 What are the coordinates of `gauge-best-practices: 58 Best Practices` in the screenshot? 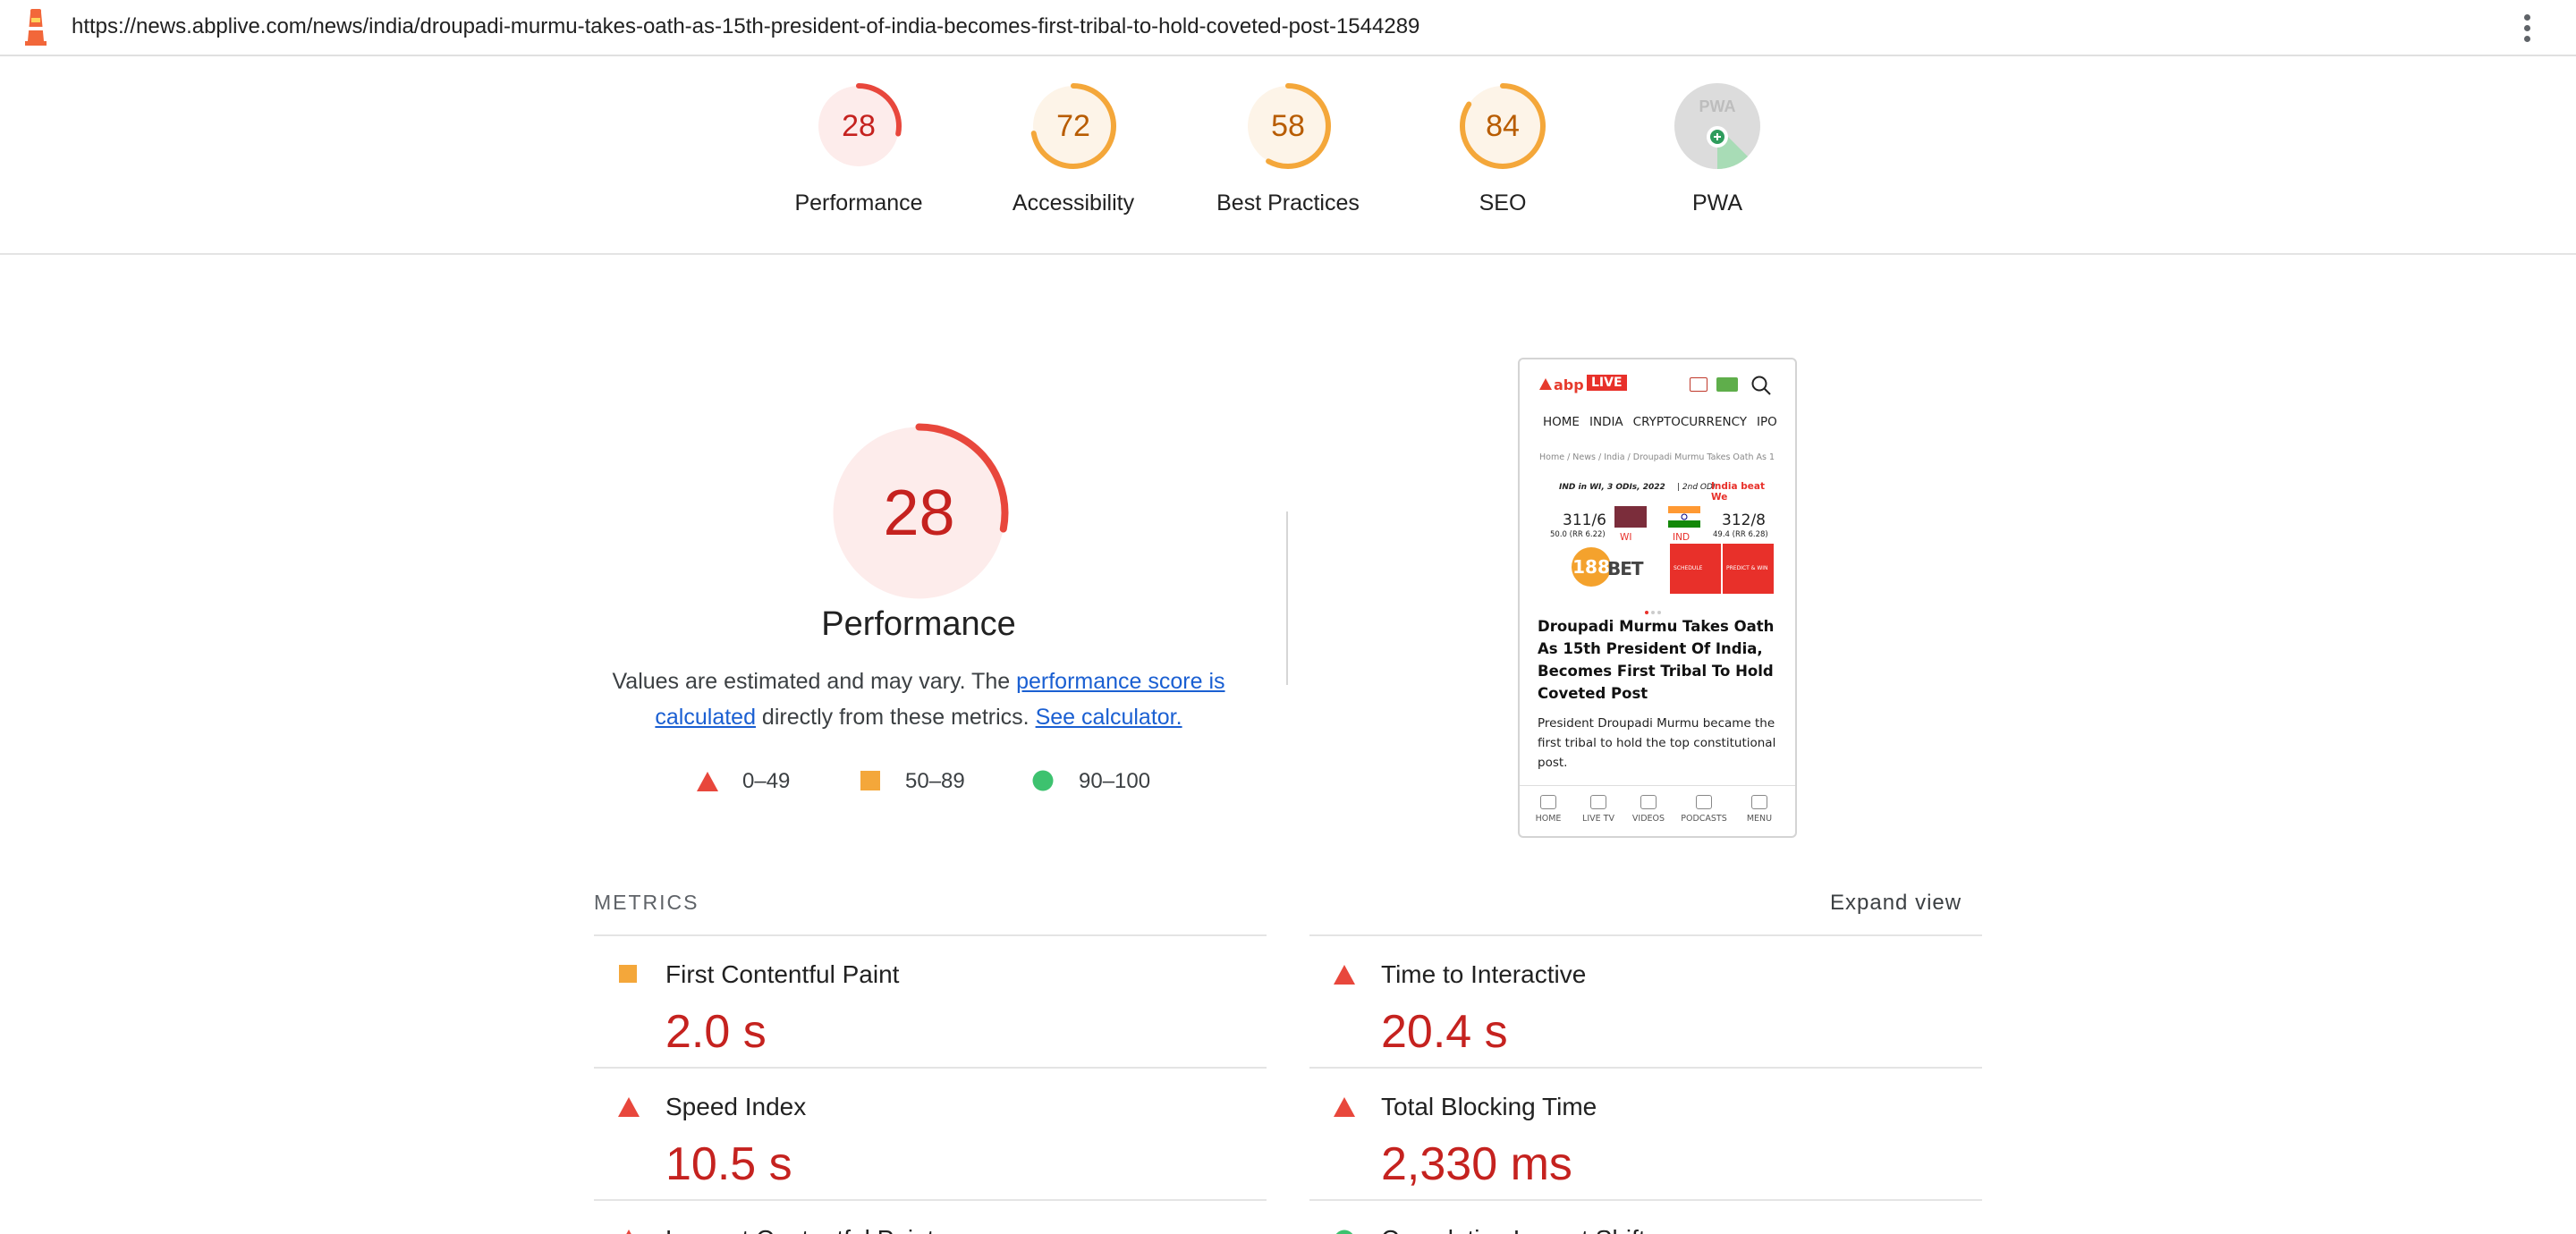 It's located at (1288, 148).